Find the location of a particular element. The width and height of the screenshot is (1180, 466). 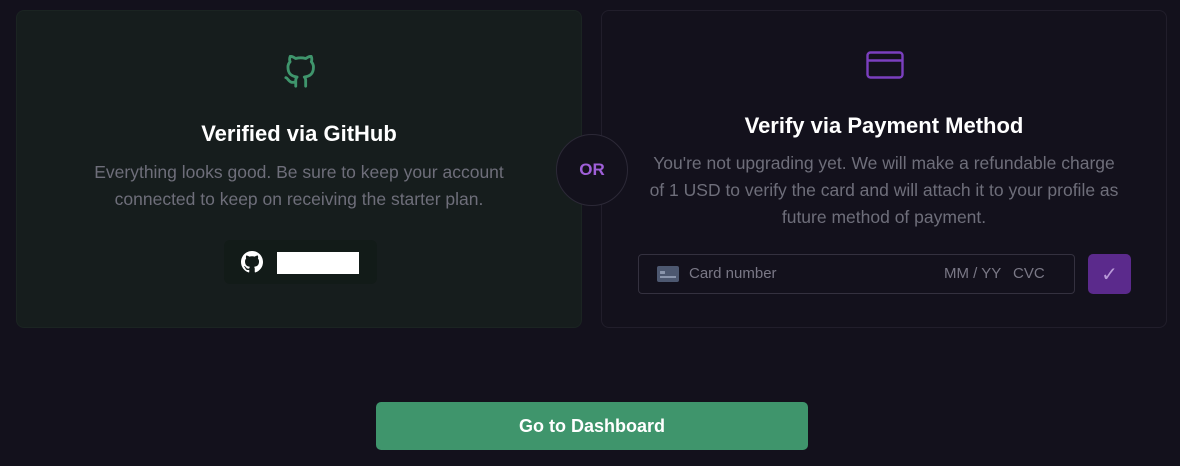

verify-card-button: ✓ is located at coordinates (1109, 274).